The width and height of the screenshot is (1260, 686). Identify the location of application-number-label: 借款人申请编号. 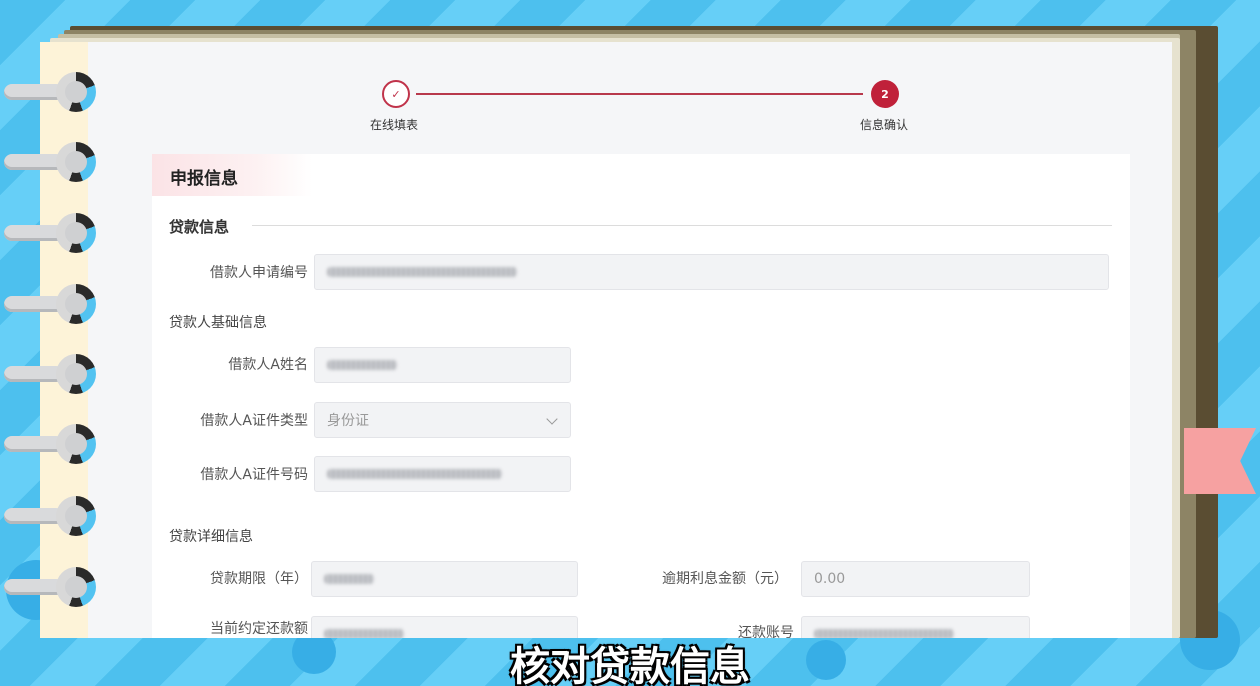
(259, 273).